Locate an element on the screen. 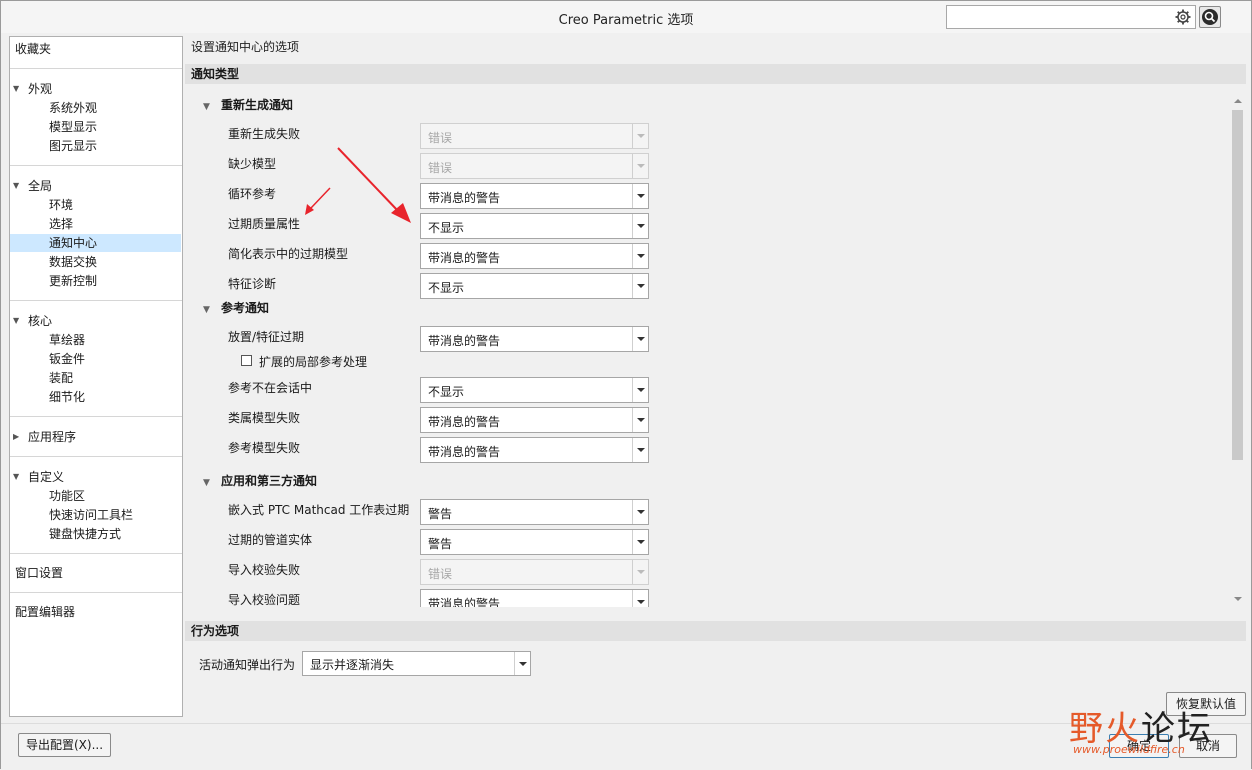  group-regen-title: 重新生成通知 is located at coordinates (257, 105).